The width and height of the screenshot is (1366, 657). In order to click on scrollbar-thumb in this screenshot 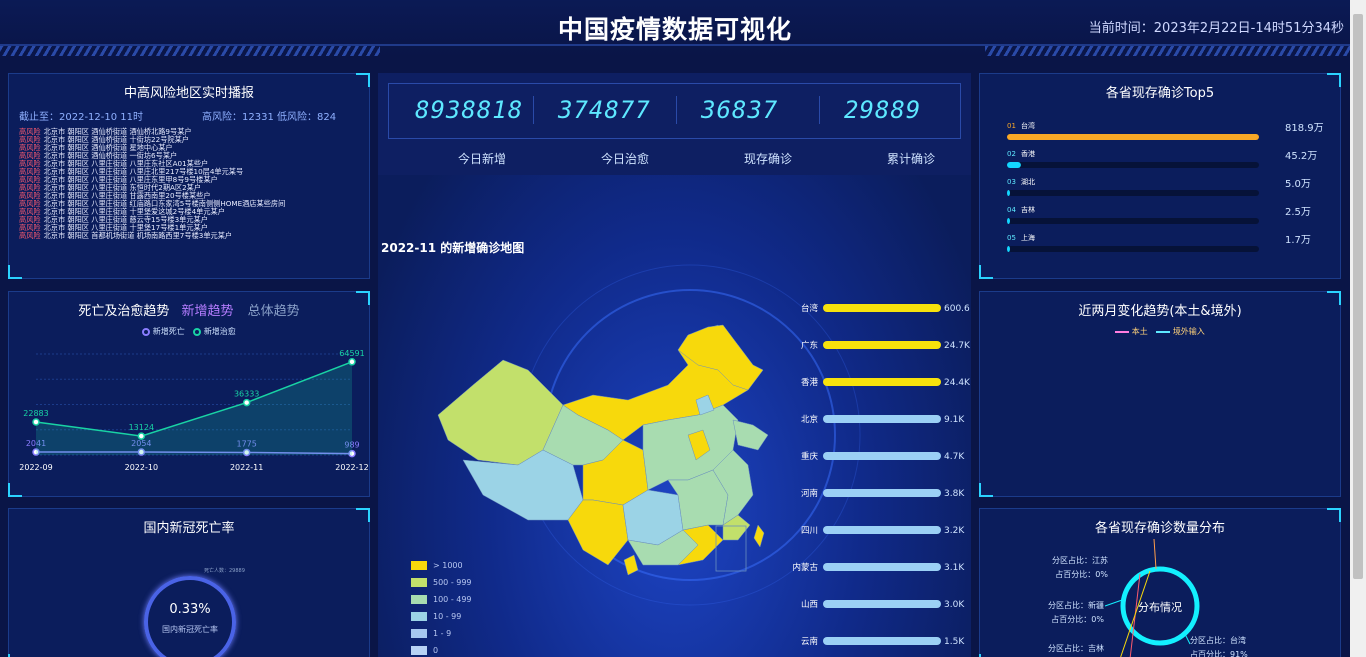, I will do `click(1358, 296)`.